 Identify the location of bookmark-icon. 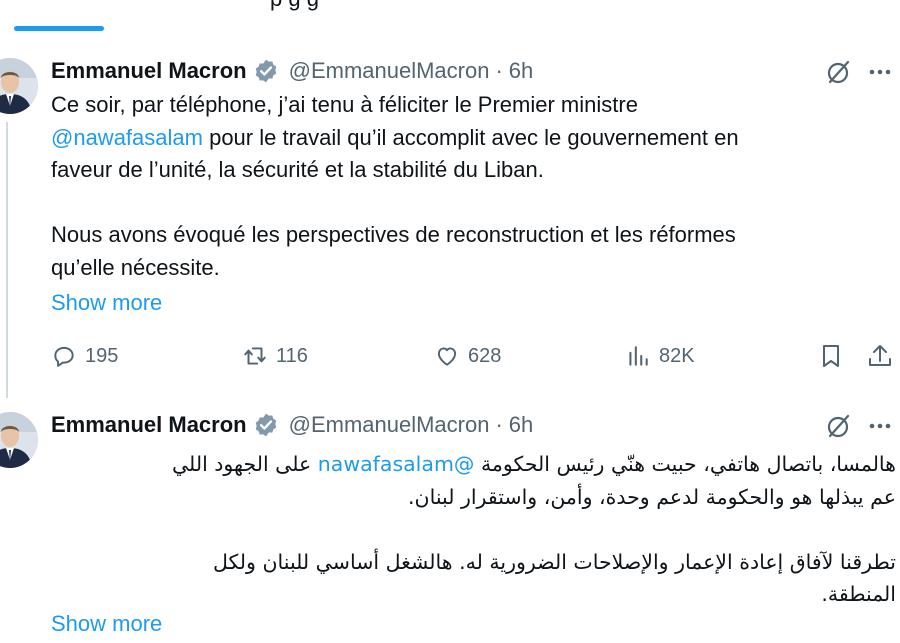
(831, 356).